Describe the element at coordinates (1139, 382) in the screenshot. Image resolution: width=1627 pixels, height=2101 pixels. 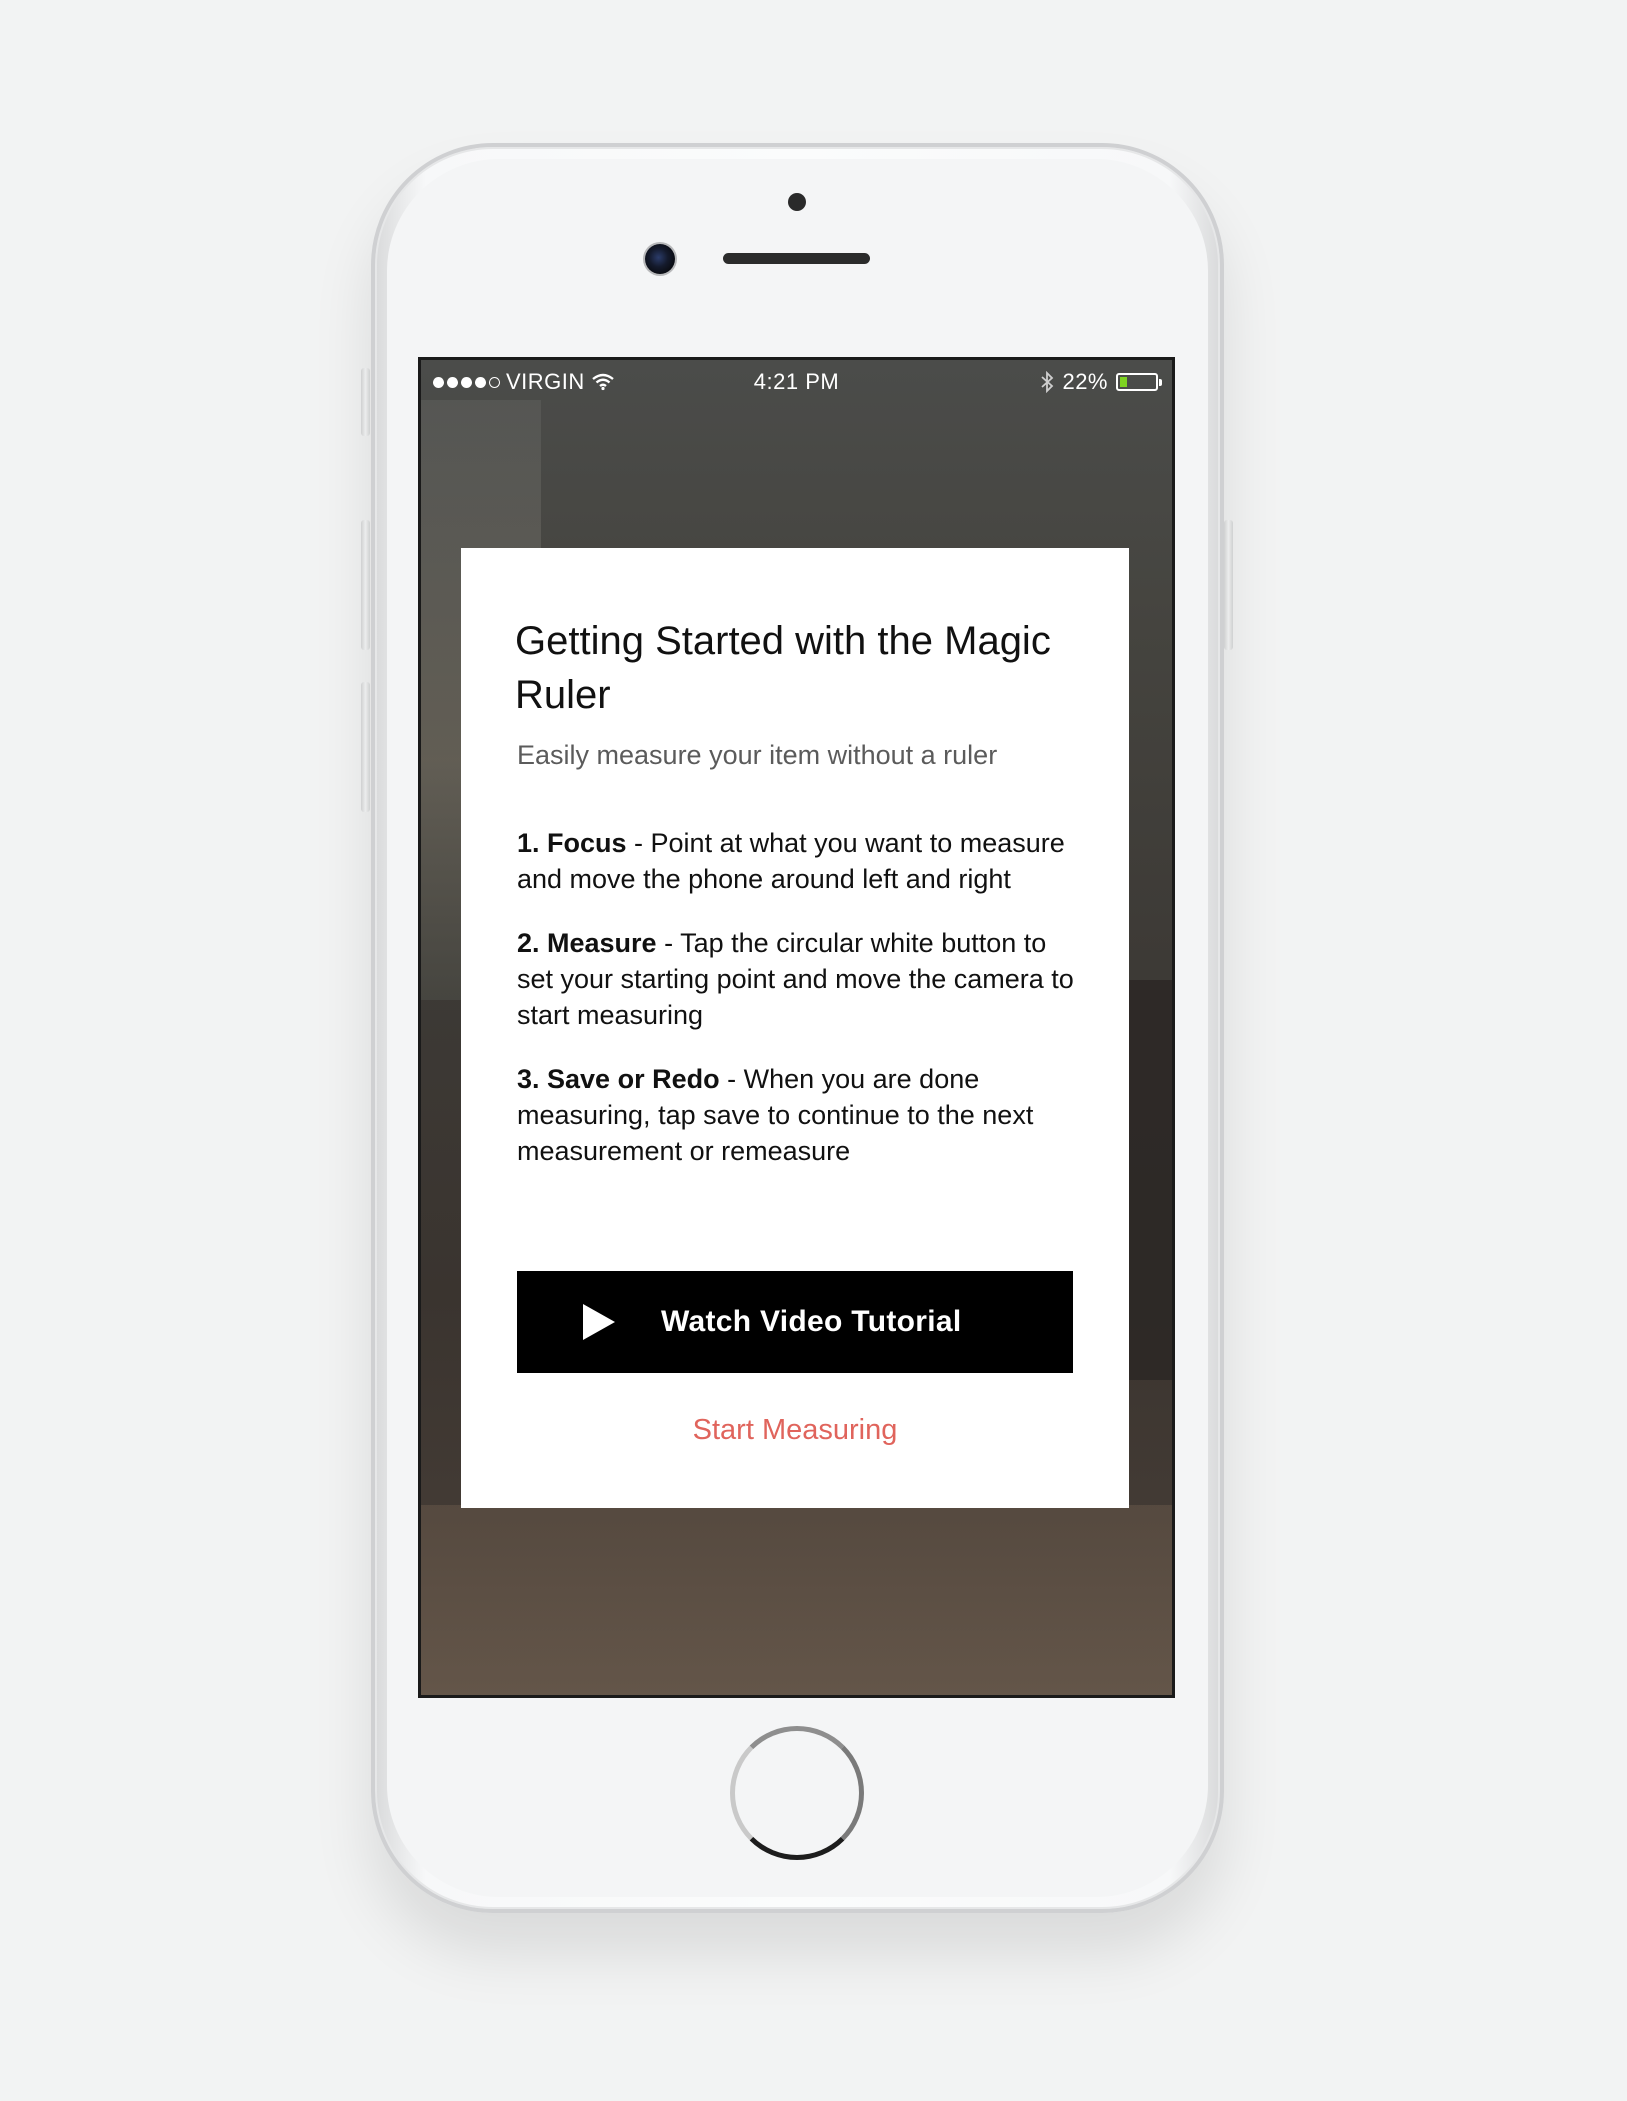
I see `battery-icon` at that location.